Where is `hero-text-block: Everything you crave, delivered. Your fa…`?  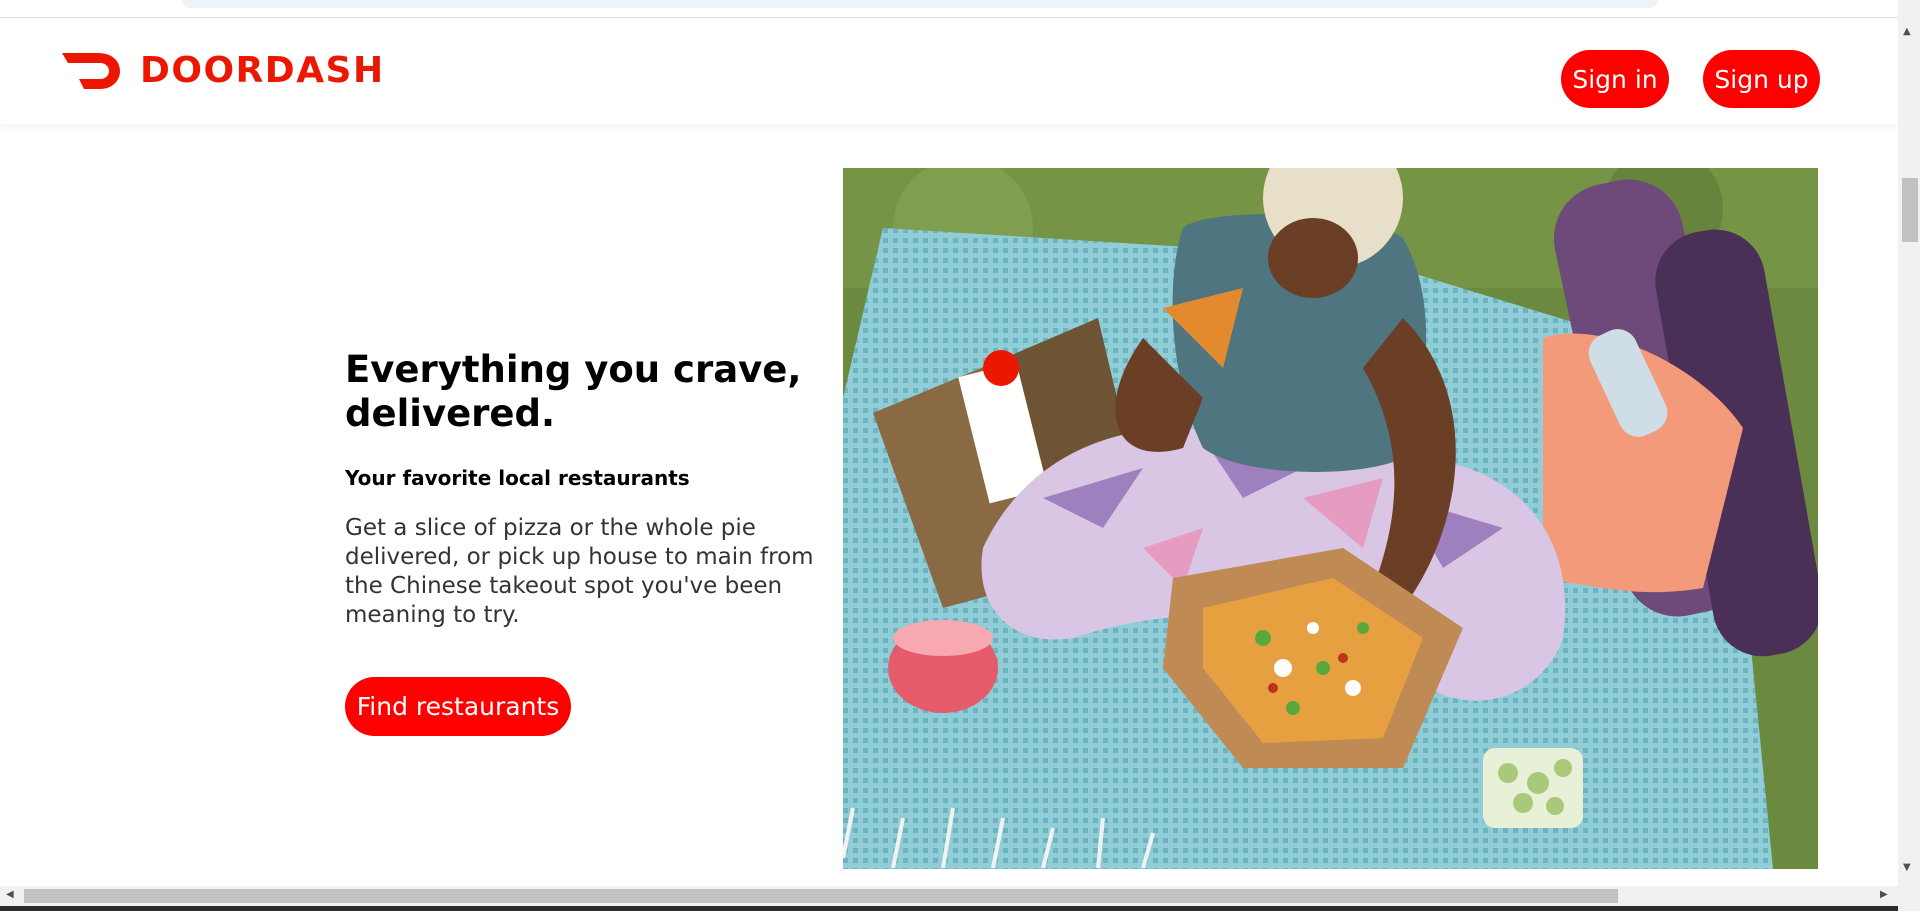 hero-text-block: Everything you crave, delivered. Your fa… is located at coordinates (580, 489).